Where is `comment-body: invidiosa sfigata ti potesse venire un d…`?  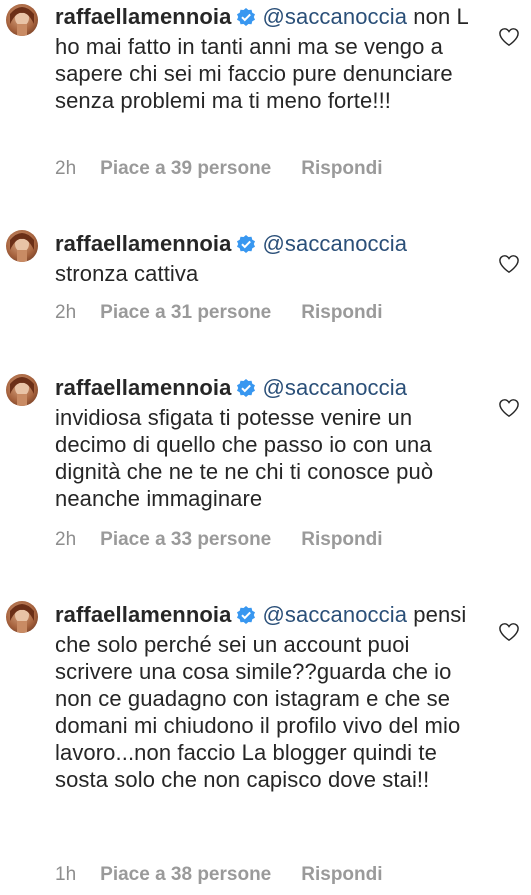
comment-body: invidiosa sfigata ti potesse venire un d… is located at coordinates (244, 458).